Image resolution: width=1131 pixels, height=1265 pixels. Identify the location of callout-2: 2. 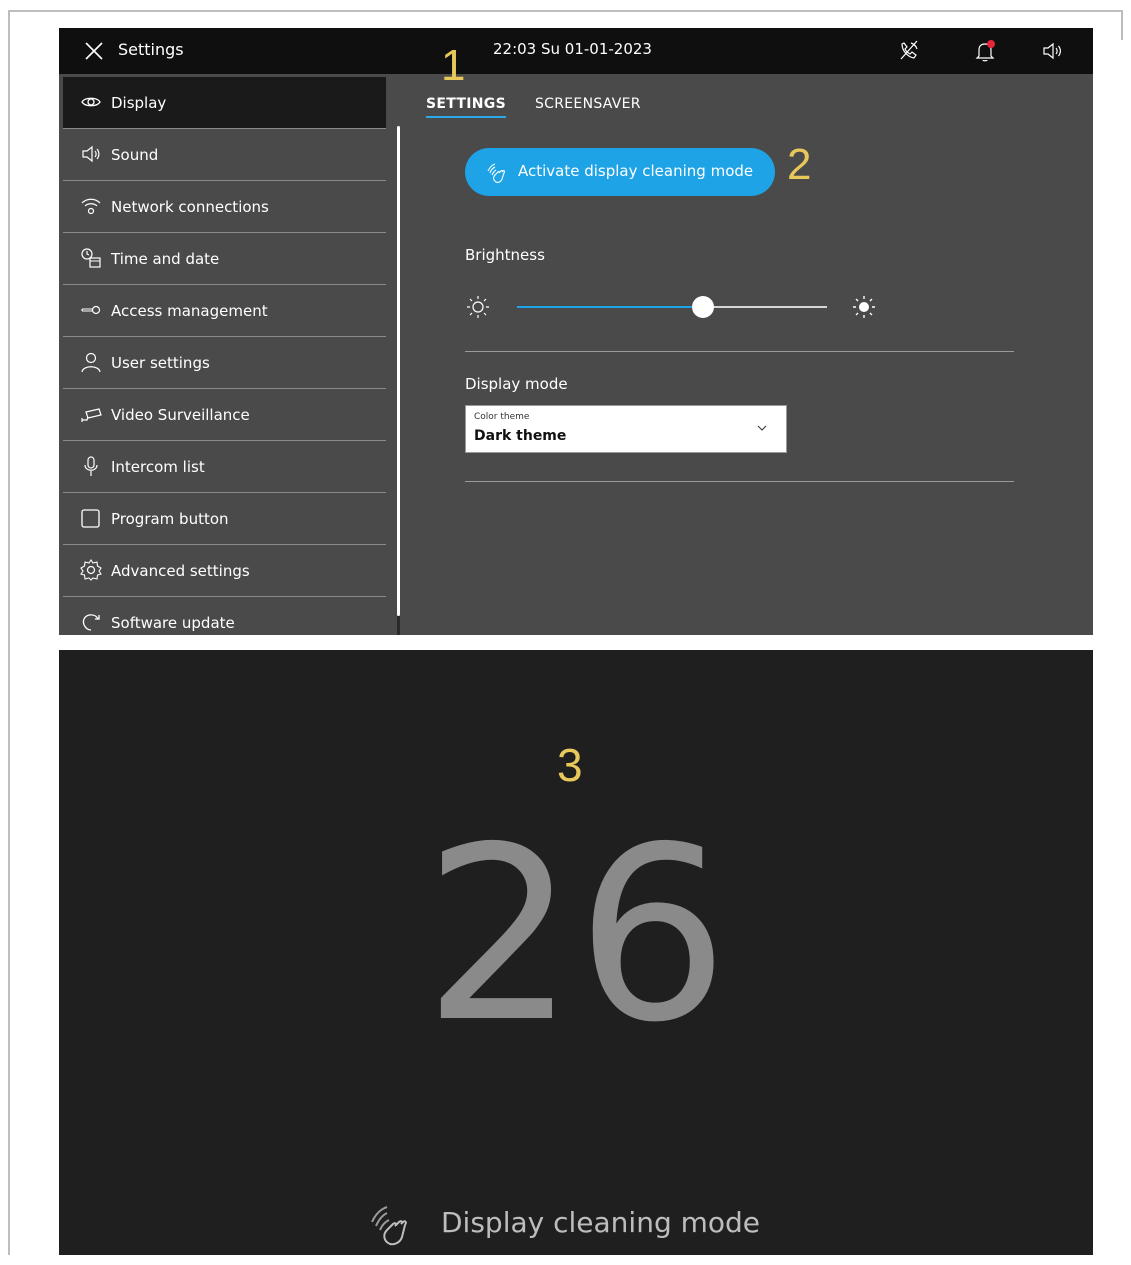
(799, 164).